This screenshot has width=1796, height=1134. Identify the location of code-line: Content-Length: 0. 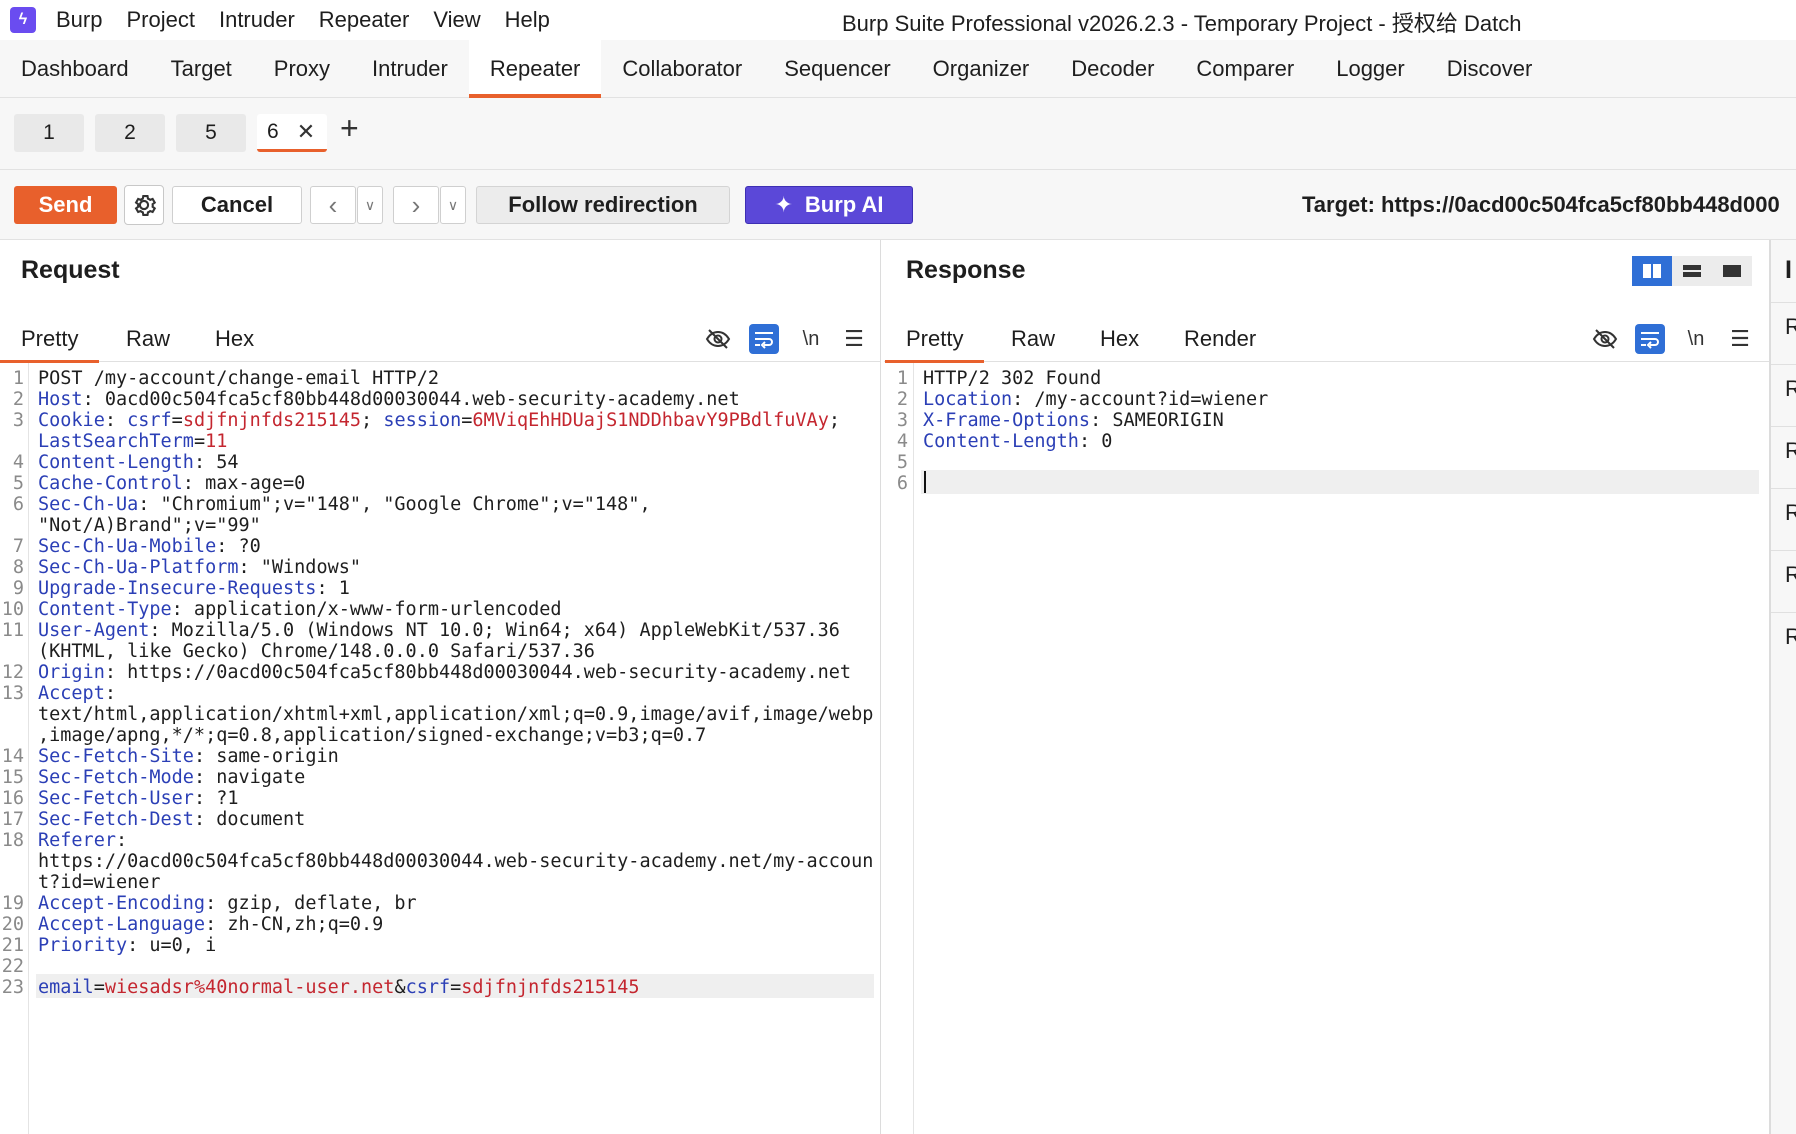
(1017, 442).